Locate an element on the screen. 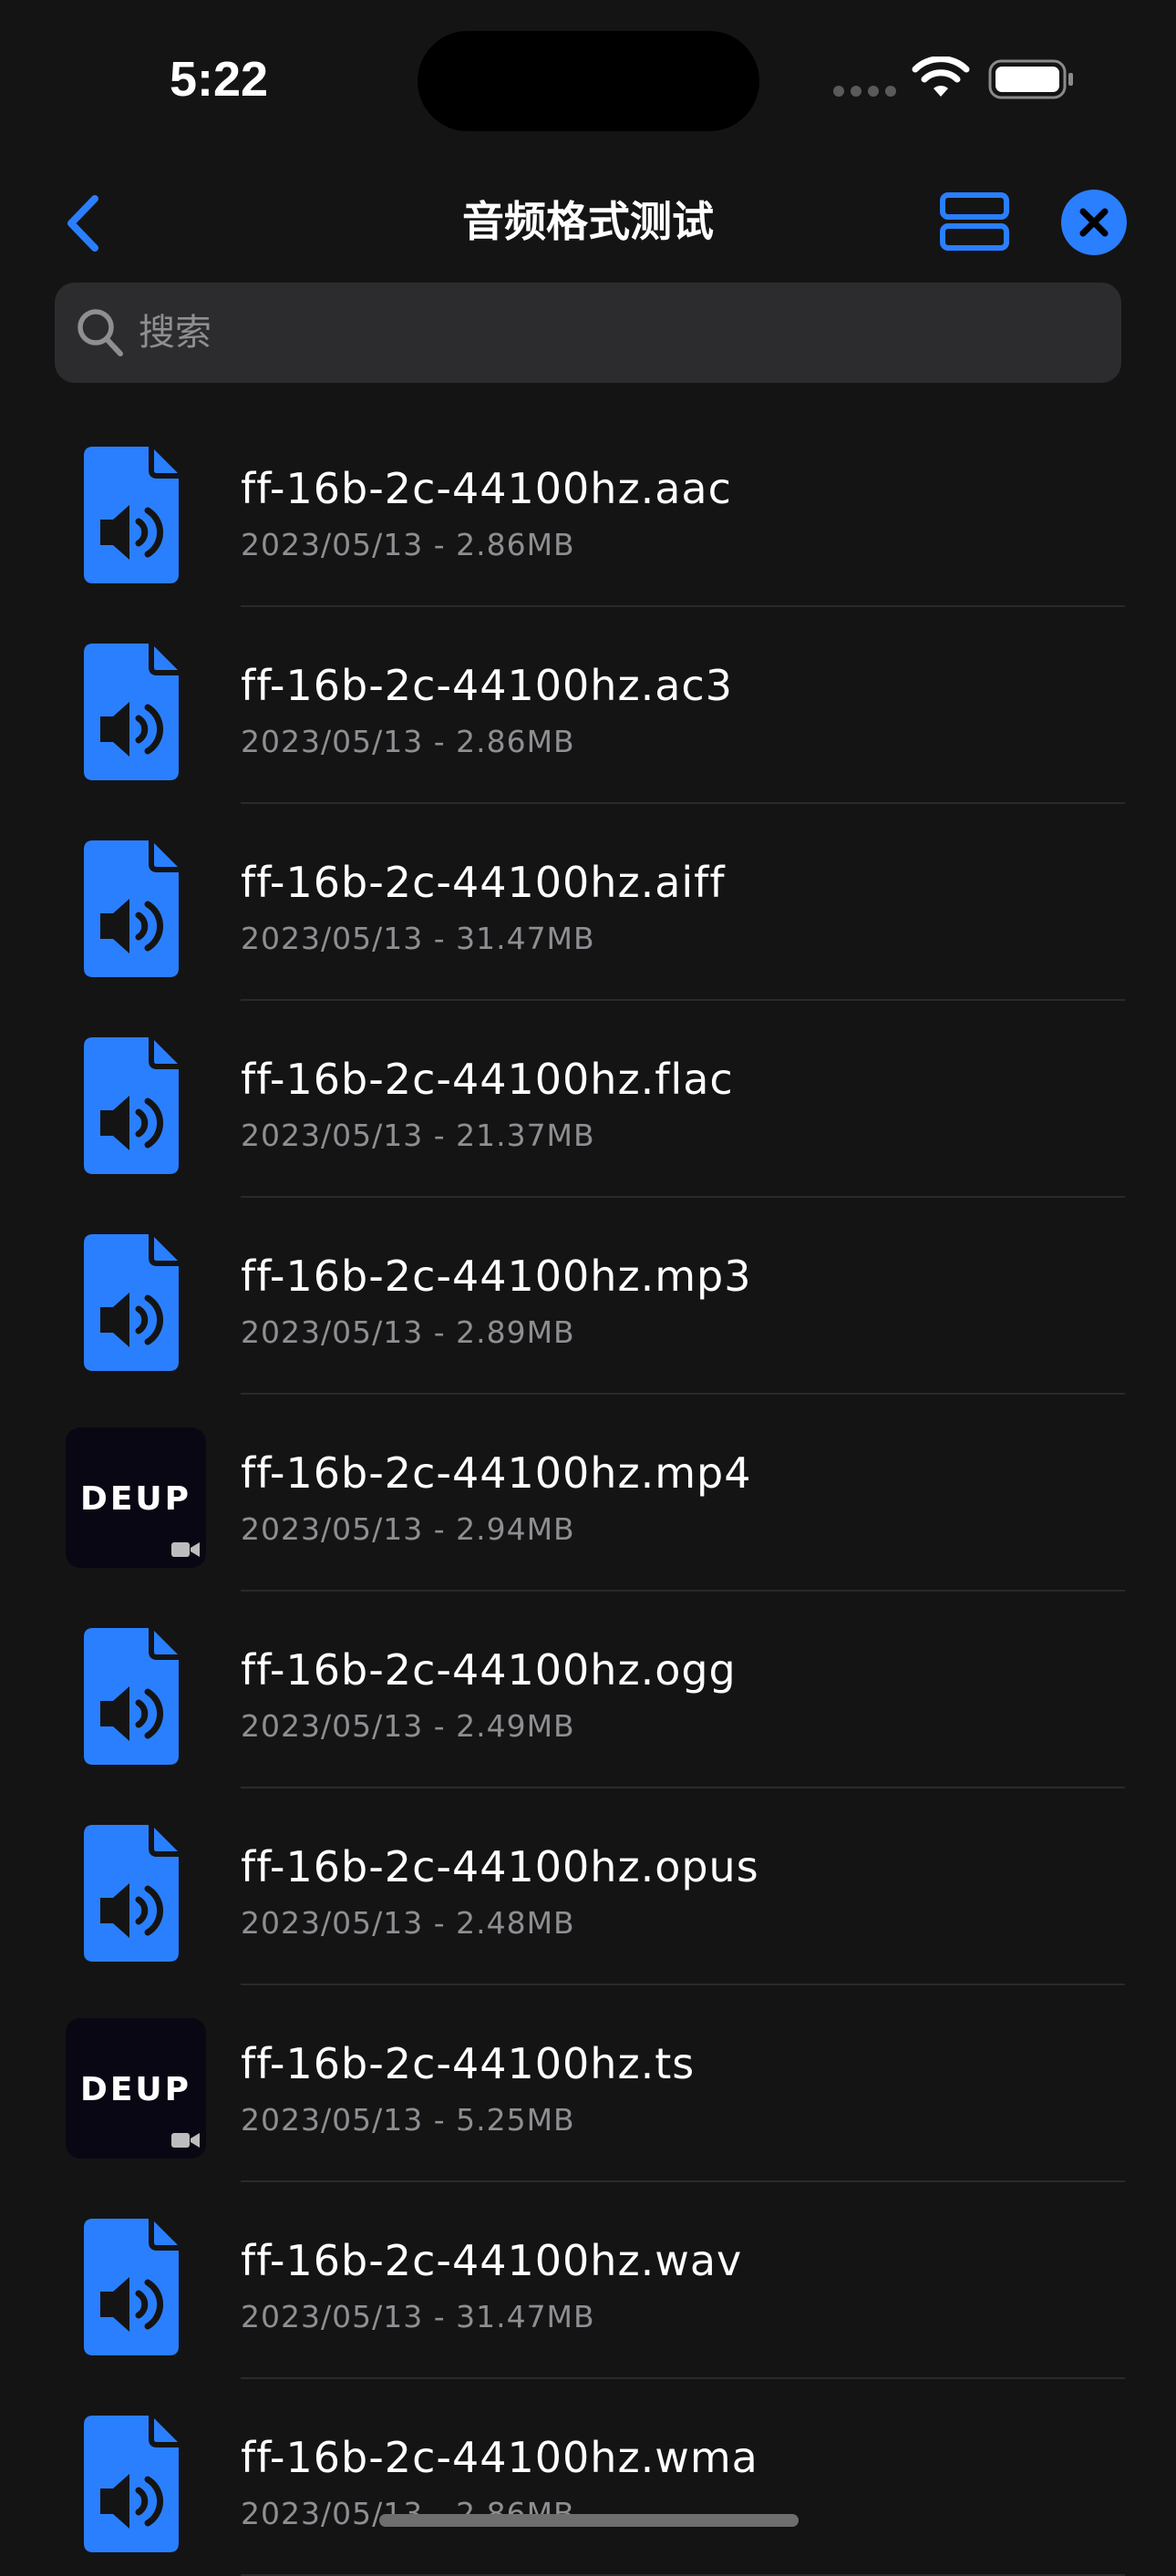 The height and width of the screenshot is (2576, 1176). file-name: ff-16b-2c-44100hz.mp3 is located at coordinates (496, 1276).